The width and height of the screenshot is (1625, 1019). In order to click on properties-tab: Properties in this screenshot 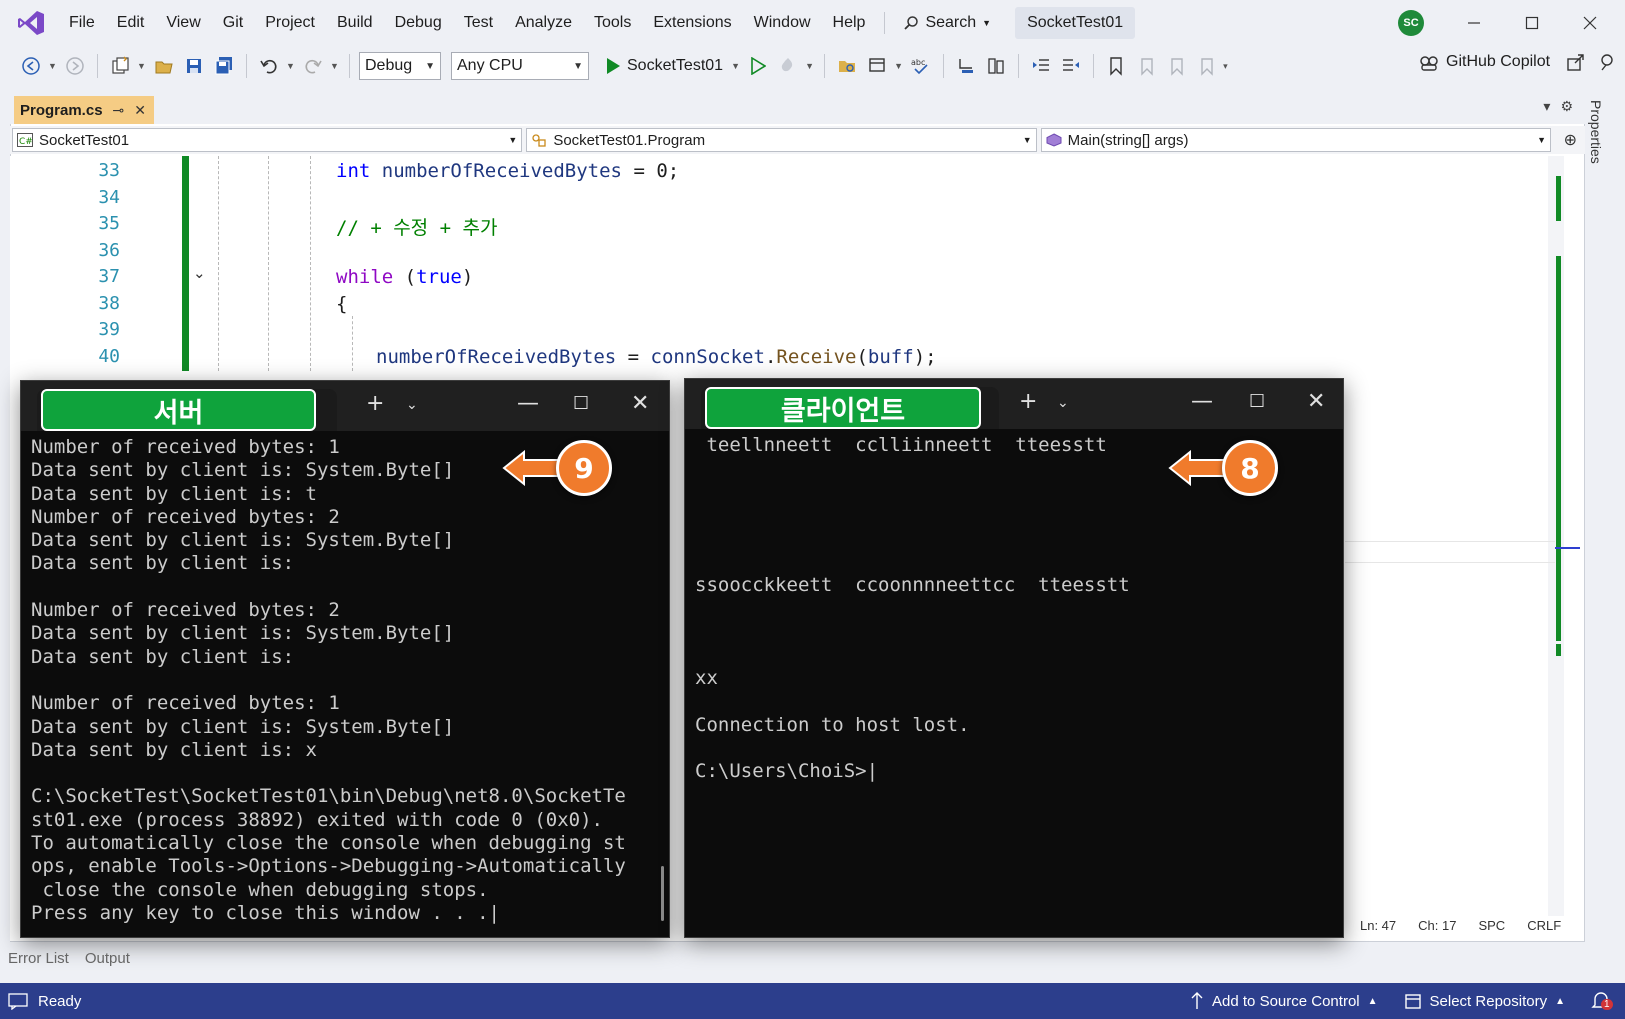, I will do `click(1596, 132)`.